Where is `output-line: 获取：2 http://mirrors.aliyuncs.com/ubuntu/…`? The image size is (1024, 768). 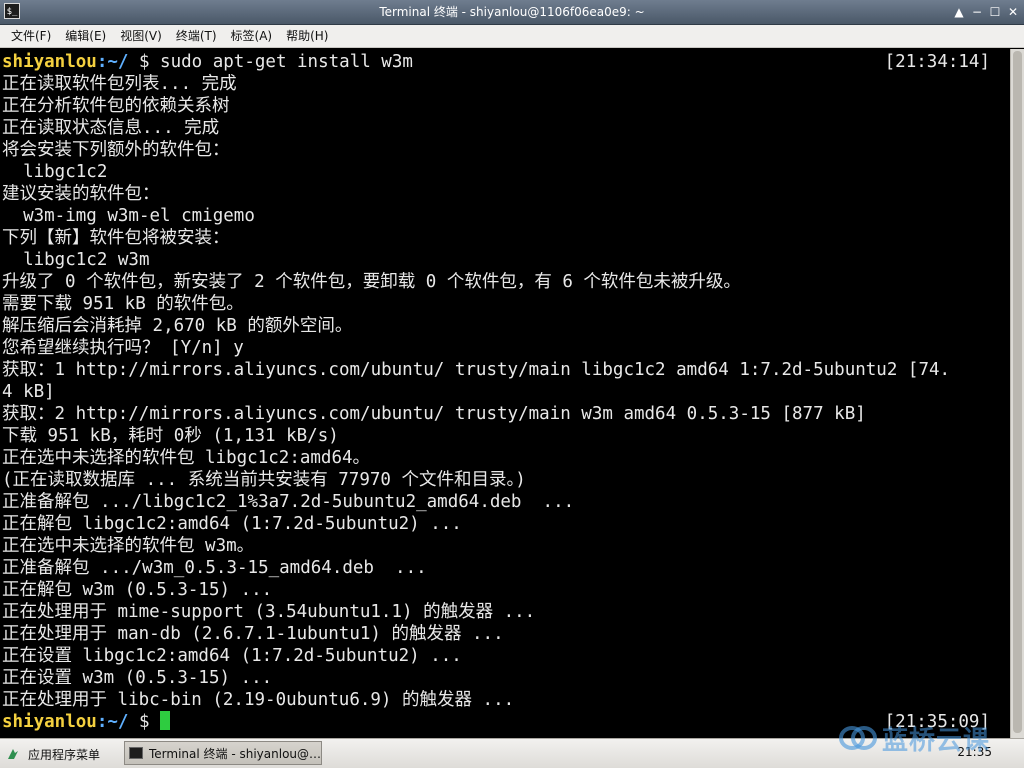 output-line: 获取：2 http://mirrors.aliyuncs.com/ubuntu/… is located at coordinates (434, 414).